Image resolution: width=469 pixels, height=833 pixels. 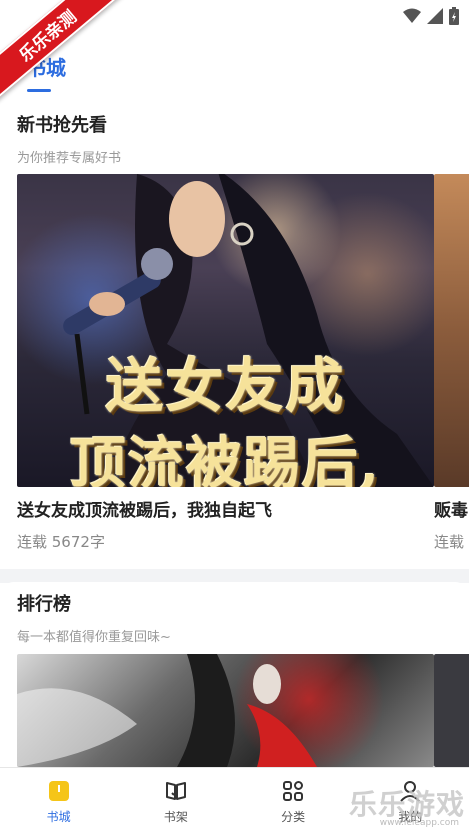 I want to click on ranking-book-cover, so click(x=225, y=710).